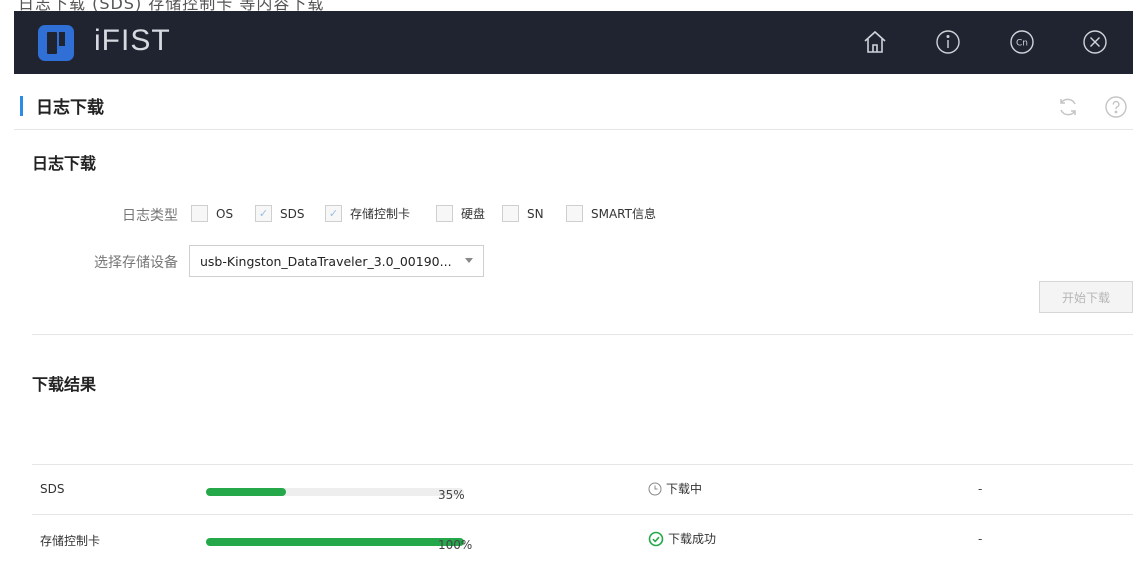  Describe the element at coordinates (380, 214) in the screenshot. I see `checkbox-label: 存储控制卡` at that location.